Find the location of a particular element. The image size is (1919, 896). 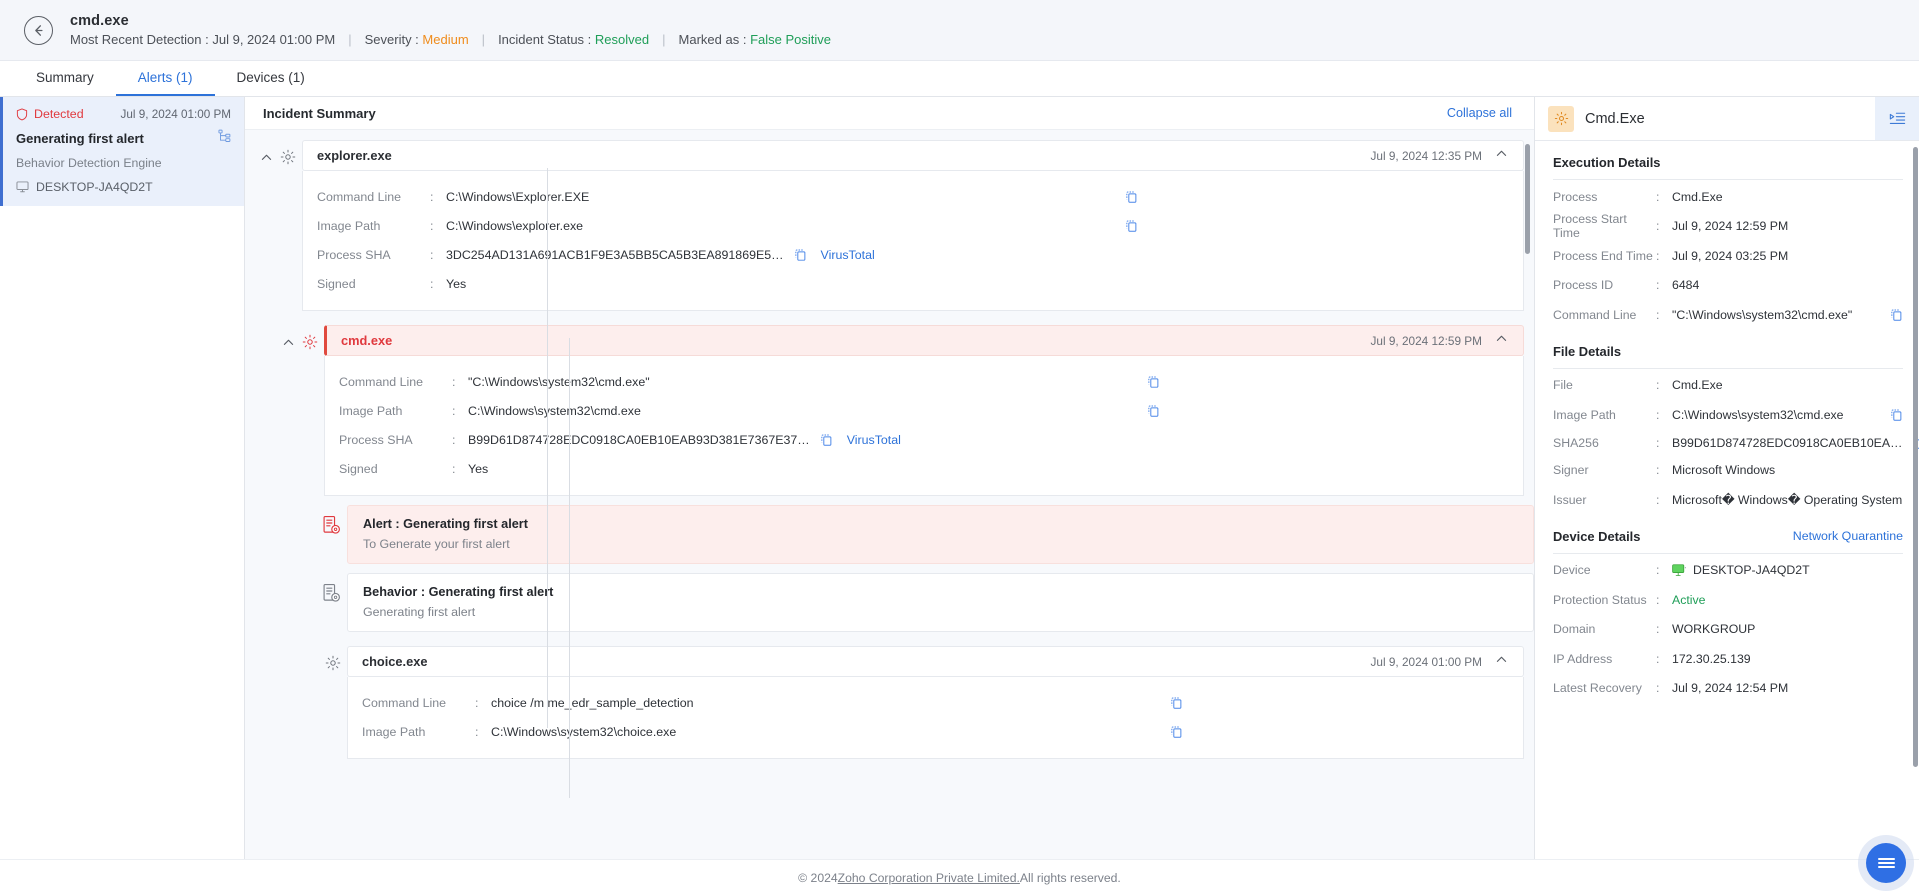

incident-summary-title: Incident Summary is located at coordinates (319, 113).